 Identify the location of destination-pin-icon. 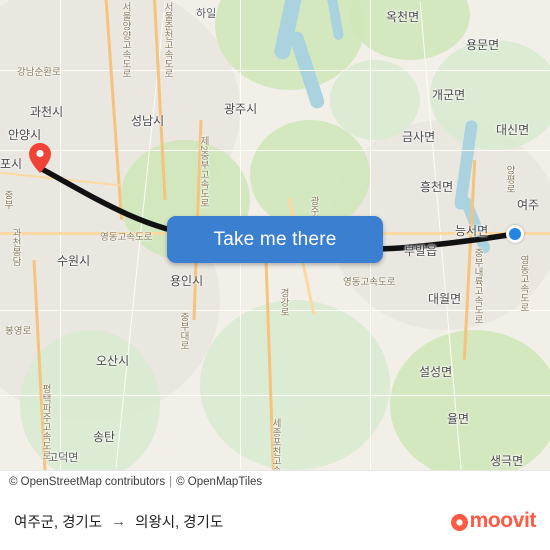
(40, 158).